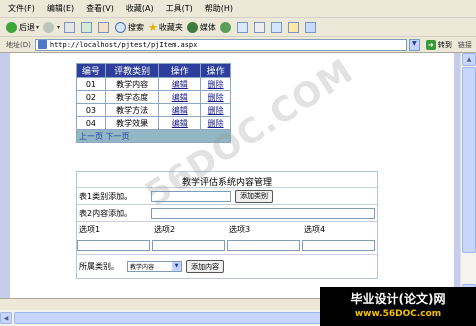 This screenshot has height=326, width=476. I want to click on address-url: http://localhost/pjtest/pjItem.aspx, so click(123, 44).